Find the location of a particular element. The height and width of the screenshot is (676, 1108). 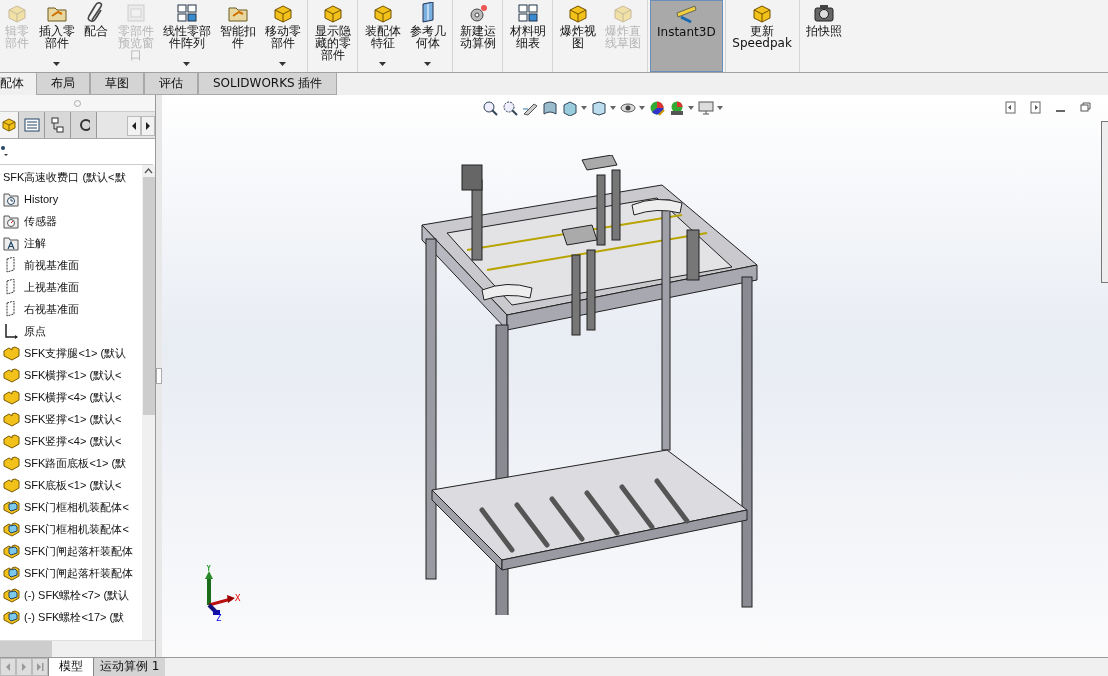

scroll-left-icon is located at coordinates (134, 126).